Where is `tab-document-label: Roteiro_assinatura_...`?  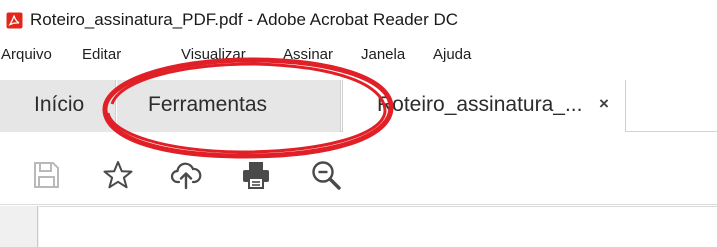
tab-document-label: Roteiro_assinatura_... is located at coordinates (480, 104).